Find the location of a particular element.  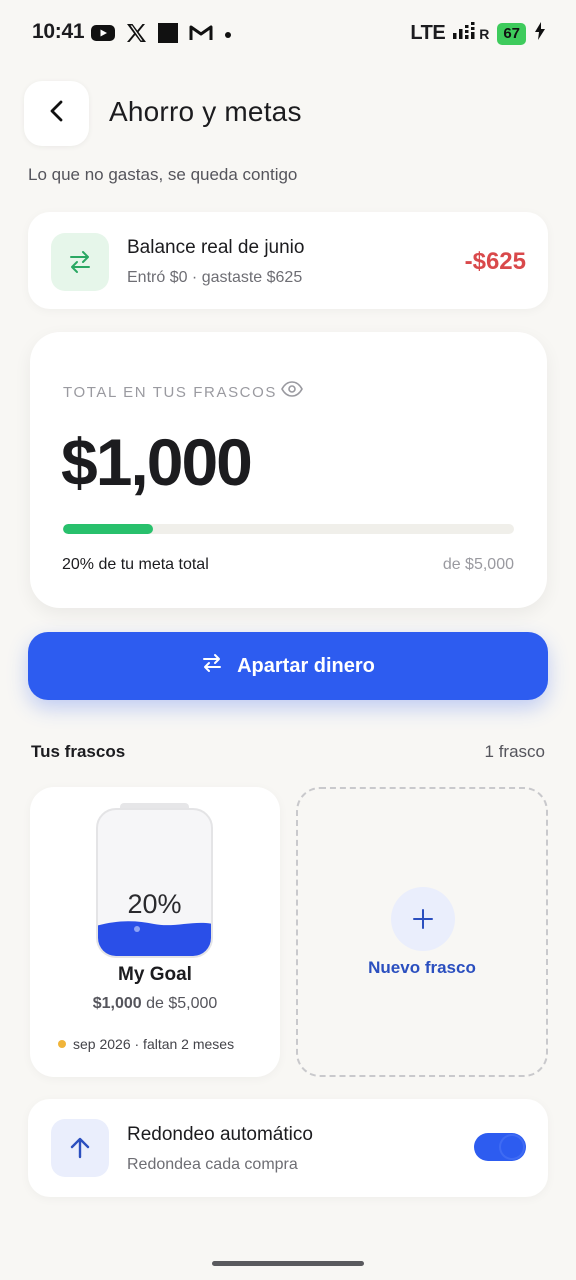

system-icons: LTE R 67 is located at coordinates (478, 33).